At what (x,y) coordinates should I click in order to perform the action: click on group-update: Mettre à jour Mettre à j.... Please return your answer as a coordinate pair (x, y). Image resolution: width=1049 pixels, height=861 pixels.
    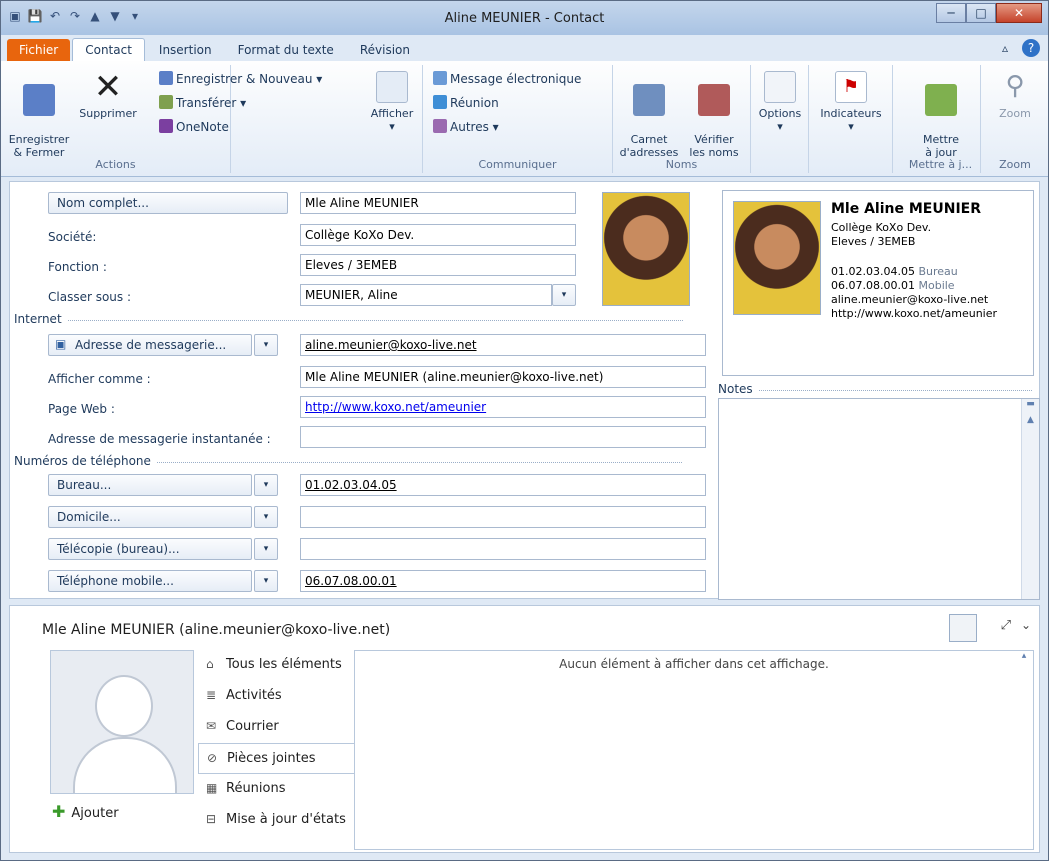
    Looking at the image, I should click on (941, 119).